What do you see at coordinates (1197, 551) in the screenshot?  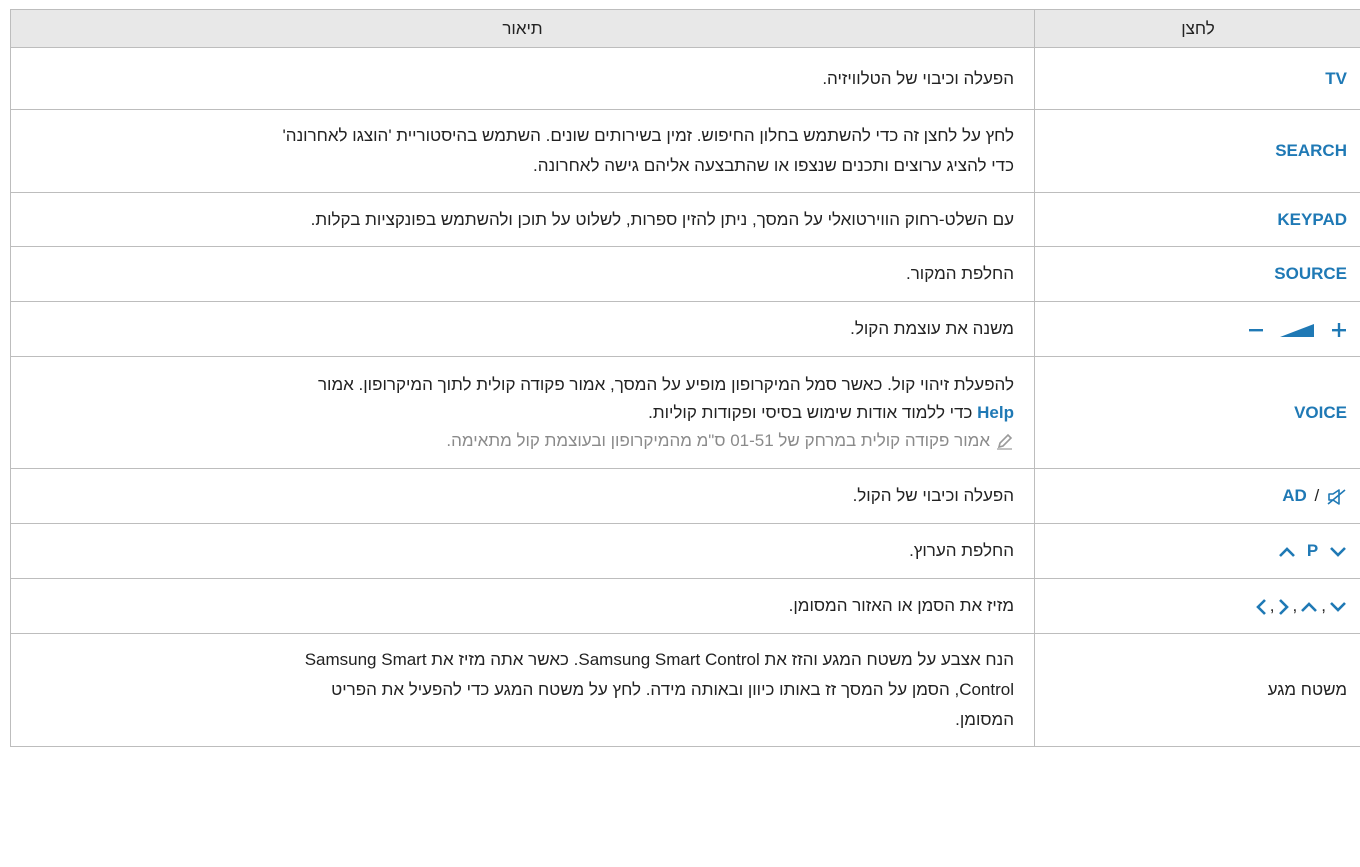 I see `button-channel: P` at bounding box center [1197, 551].